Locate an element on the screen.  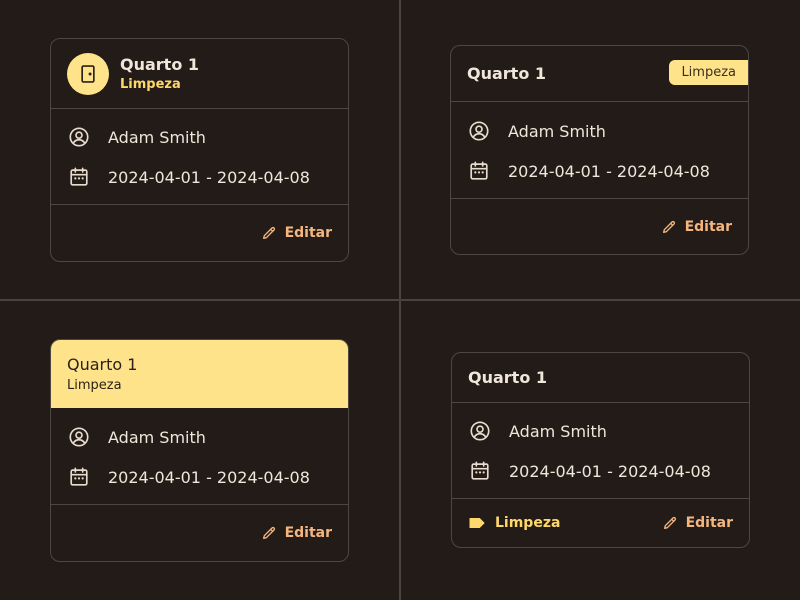
card-header: Quarto 1 is located at coordinates (600, 377).